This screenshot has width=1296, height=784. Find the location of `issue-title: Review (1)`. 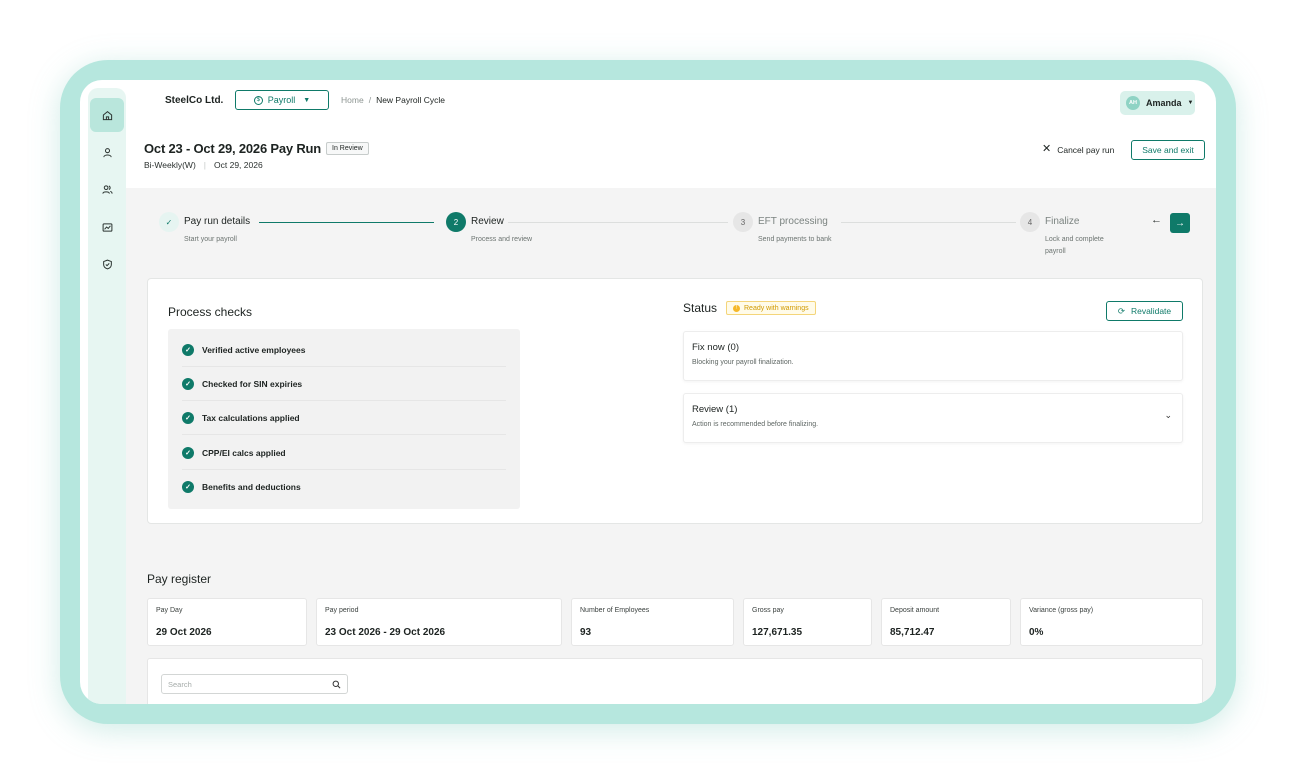

issue-title: Review (1) is located at coordinates (715, 409).